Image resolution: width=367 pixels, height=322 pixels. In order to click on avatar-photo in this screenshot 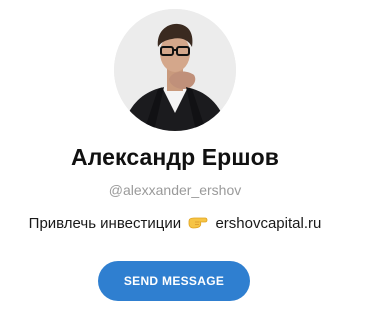, I will do `click(175, 70)`.